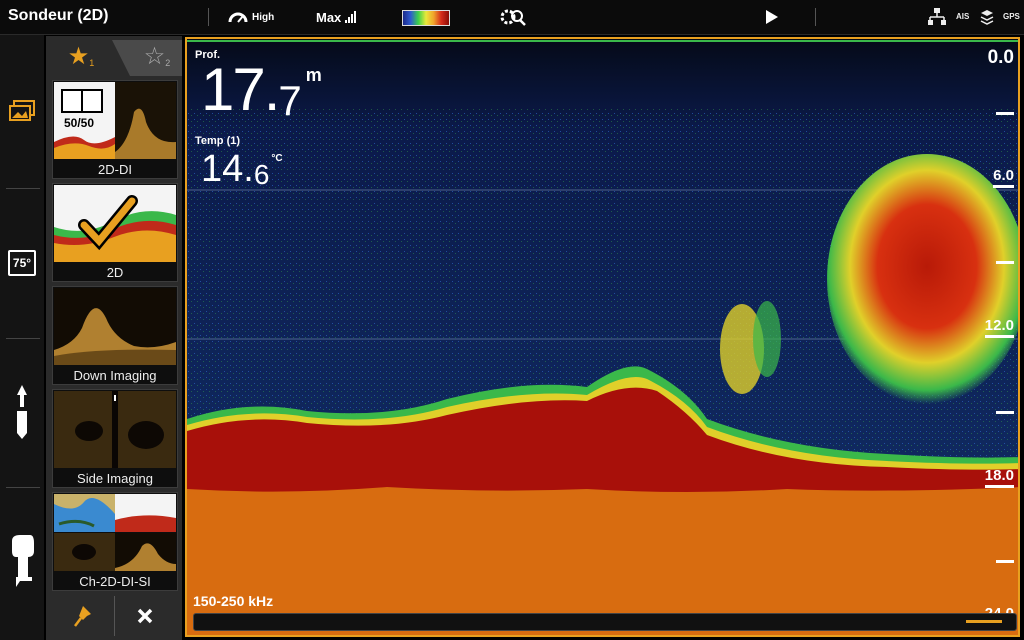 This screenshot has height=640, width=1024. I want to click on temp-readout: 14. 6 °C, so click(242, 169).